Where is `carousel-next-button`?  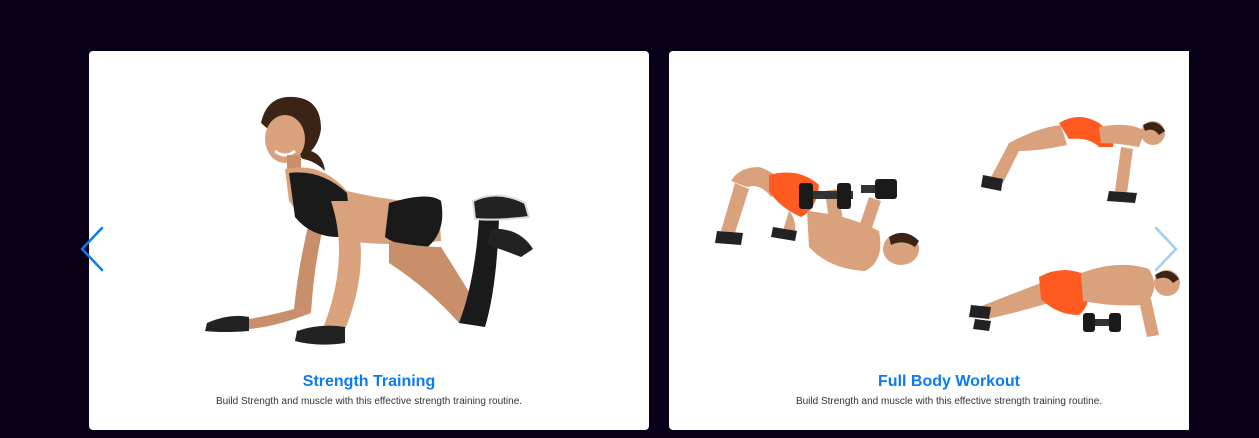
carousel-next-button is located at coordinates (1165, 249).